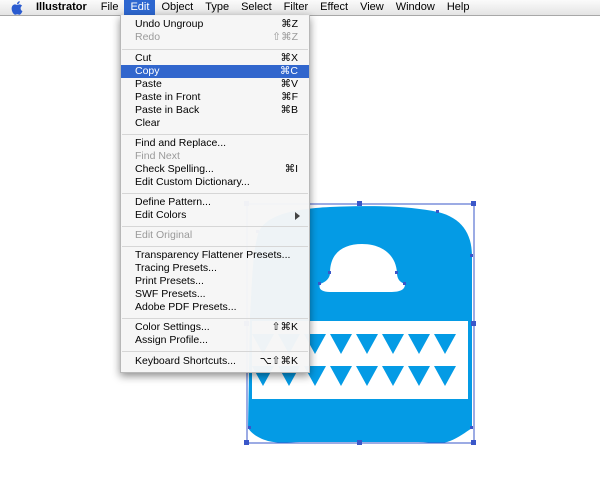  Describe the element at coordinates (215, 71) in the screenshot. I see `menu-item-copy: Copy ⌘C` at that location.